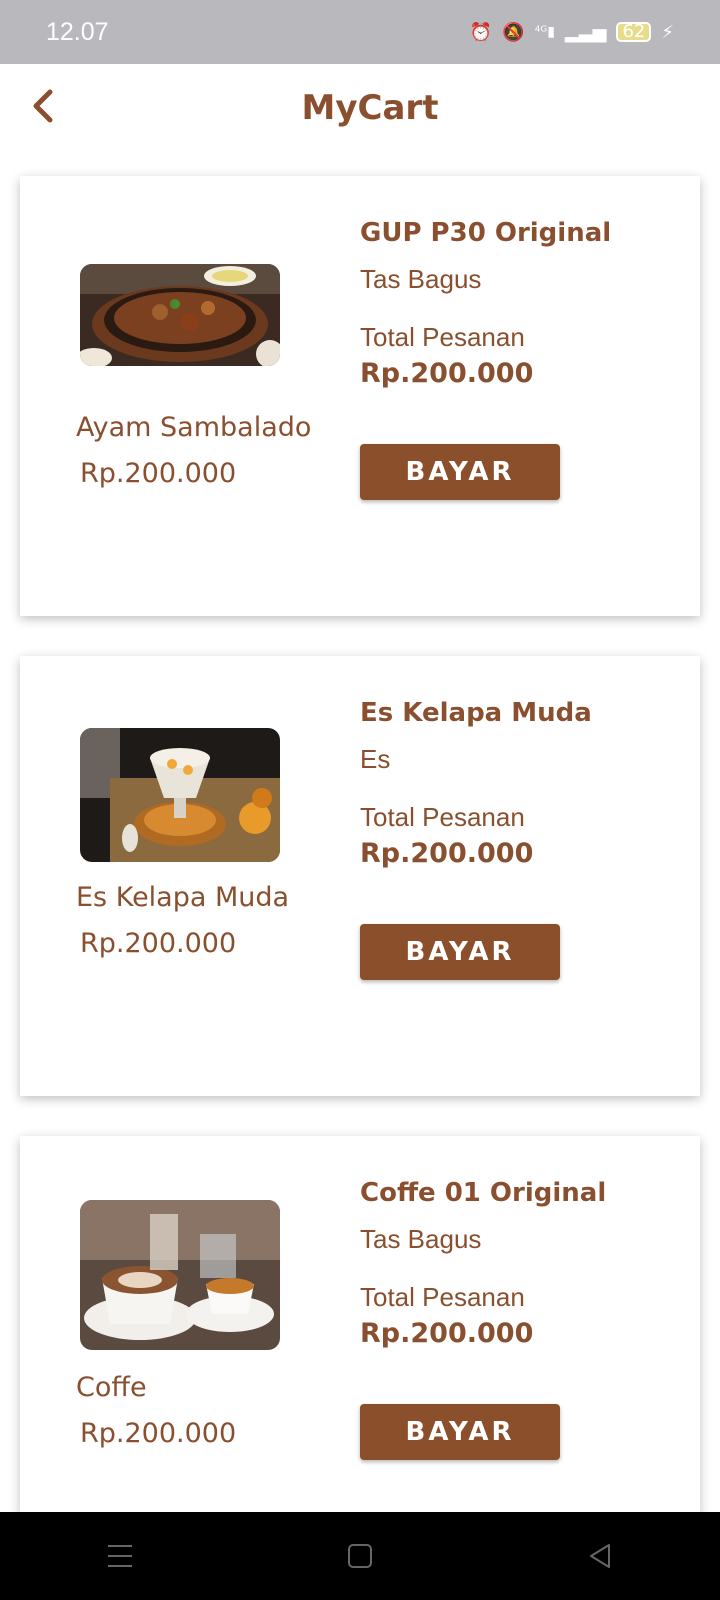 Image resolution: width=720 pixels, height=1600 pixels. I want to click on cart-item-name: Es Kelapa Muda, so click(183, 897).